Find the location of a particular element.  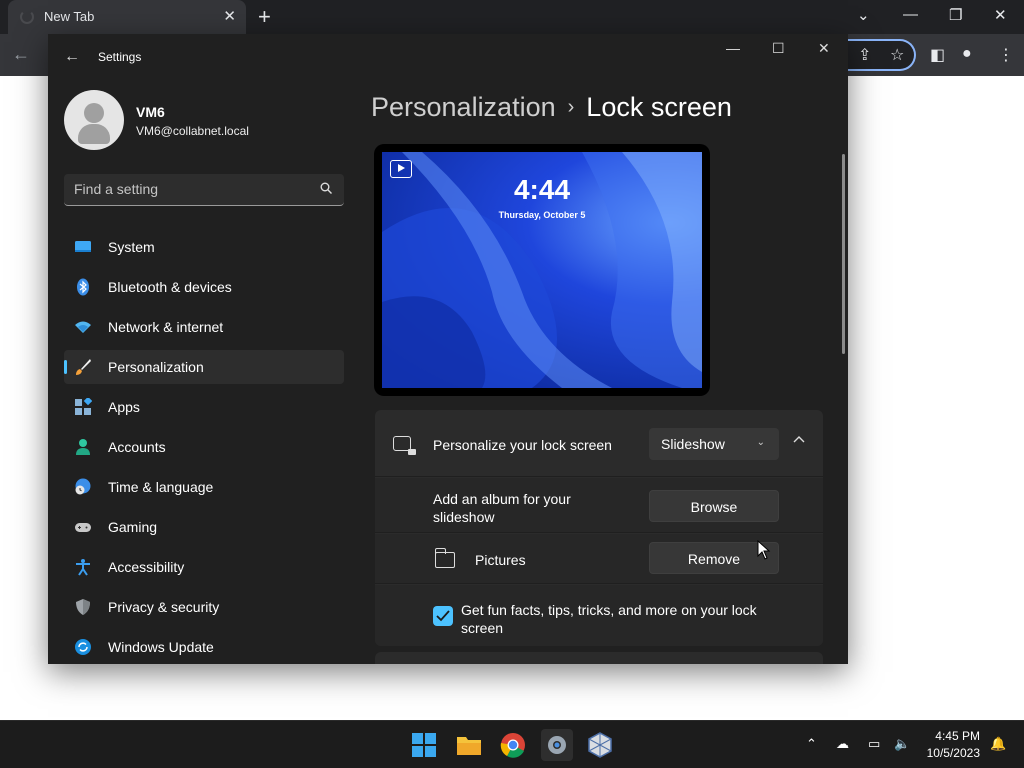

sidebar-item-gaming: Gaming is located at coordinates (204, 527).